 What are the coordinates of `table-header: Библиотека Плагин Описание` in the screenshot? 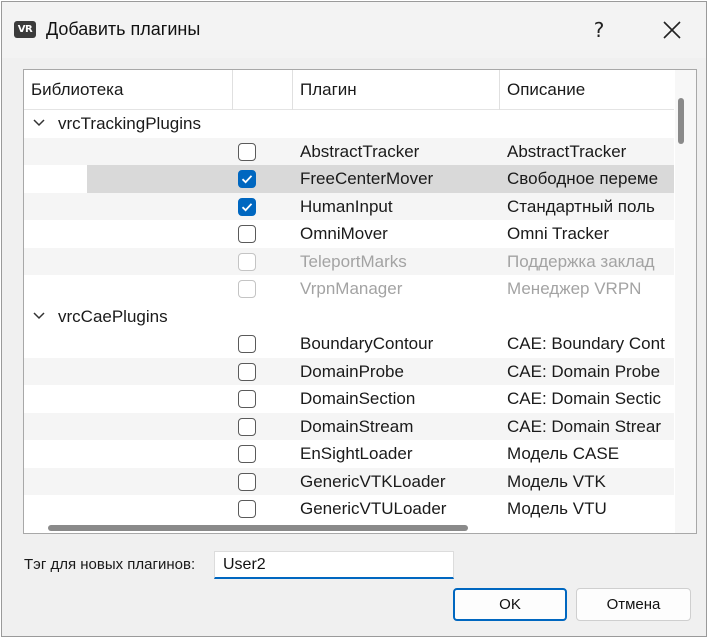 It's located at (349, 90).